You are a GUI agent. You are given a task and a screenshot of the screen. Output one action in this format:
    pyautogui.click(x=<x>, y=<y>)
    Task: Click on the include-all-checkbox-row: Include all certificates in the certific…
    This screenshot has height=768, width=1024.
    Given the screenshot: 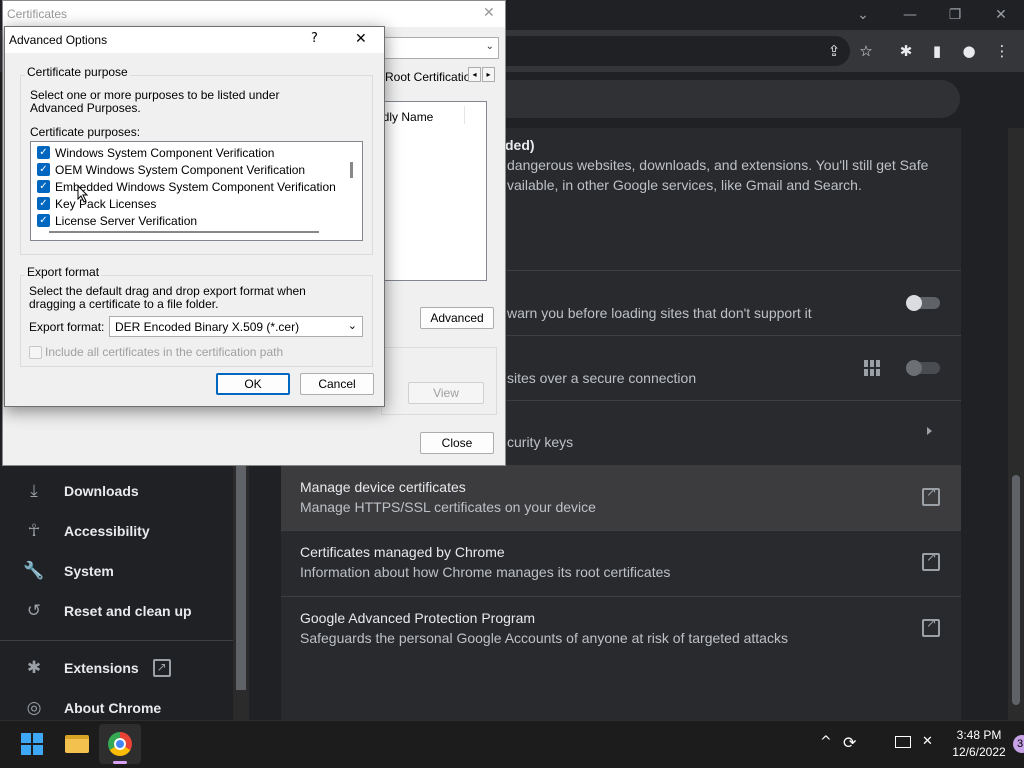 What is the action you would take?
    pyautogui.click(x=156, y=352)
    